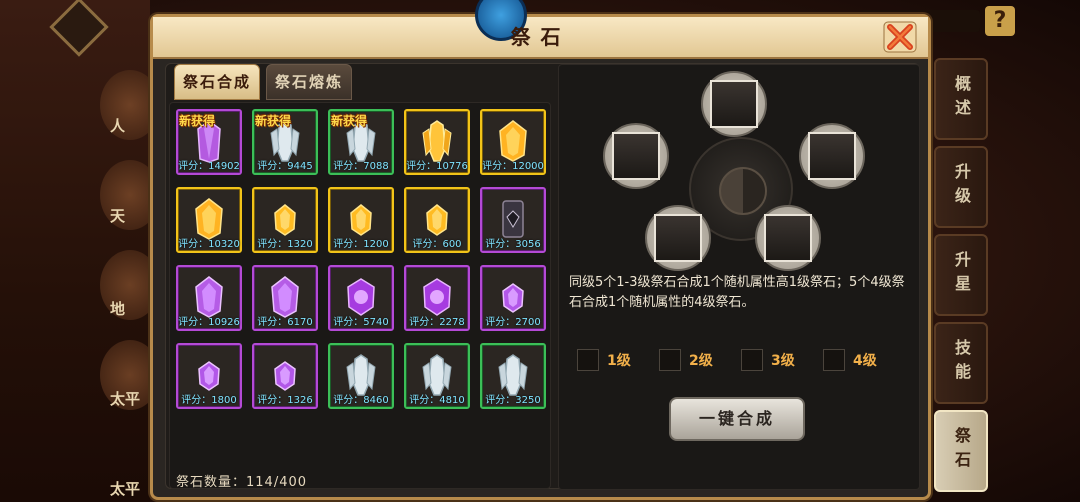  I want to click on stone-slot: 评分：1320, so click(285, 220).